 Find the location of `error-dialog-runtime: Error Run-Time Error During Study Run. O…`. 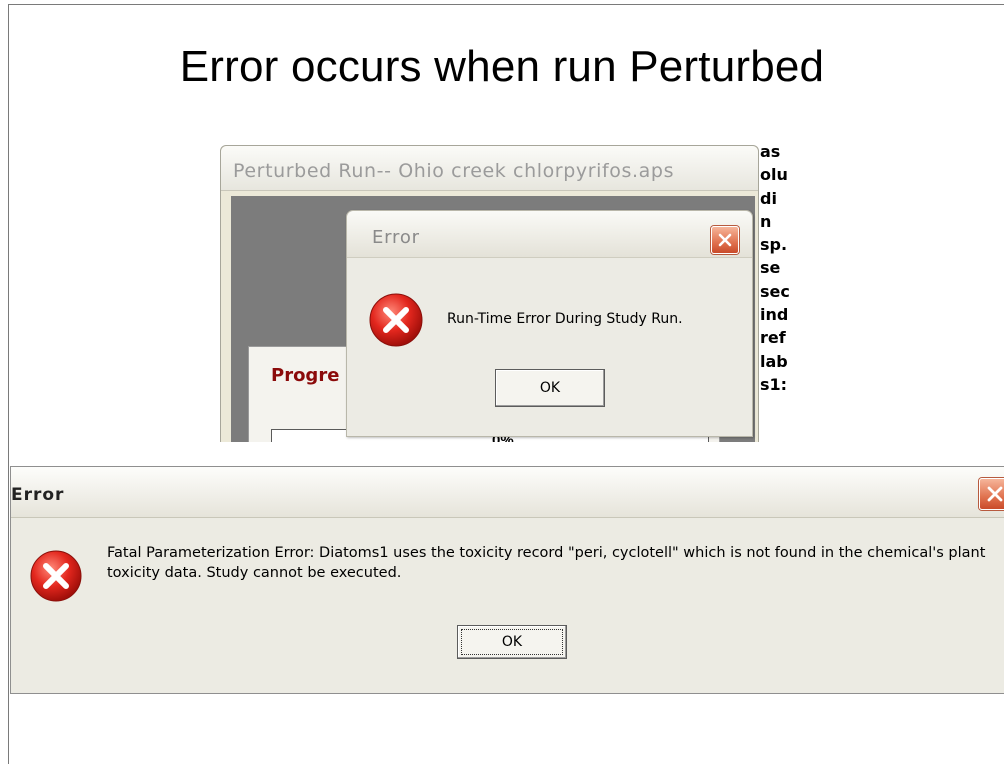

error-dialog-runtime: Error Run-Time Error During Study Run. O… is located at coordinates (549, 323).